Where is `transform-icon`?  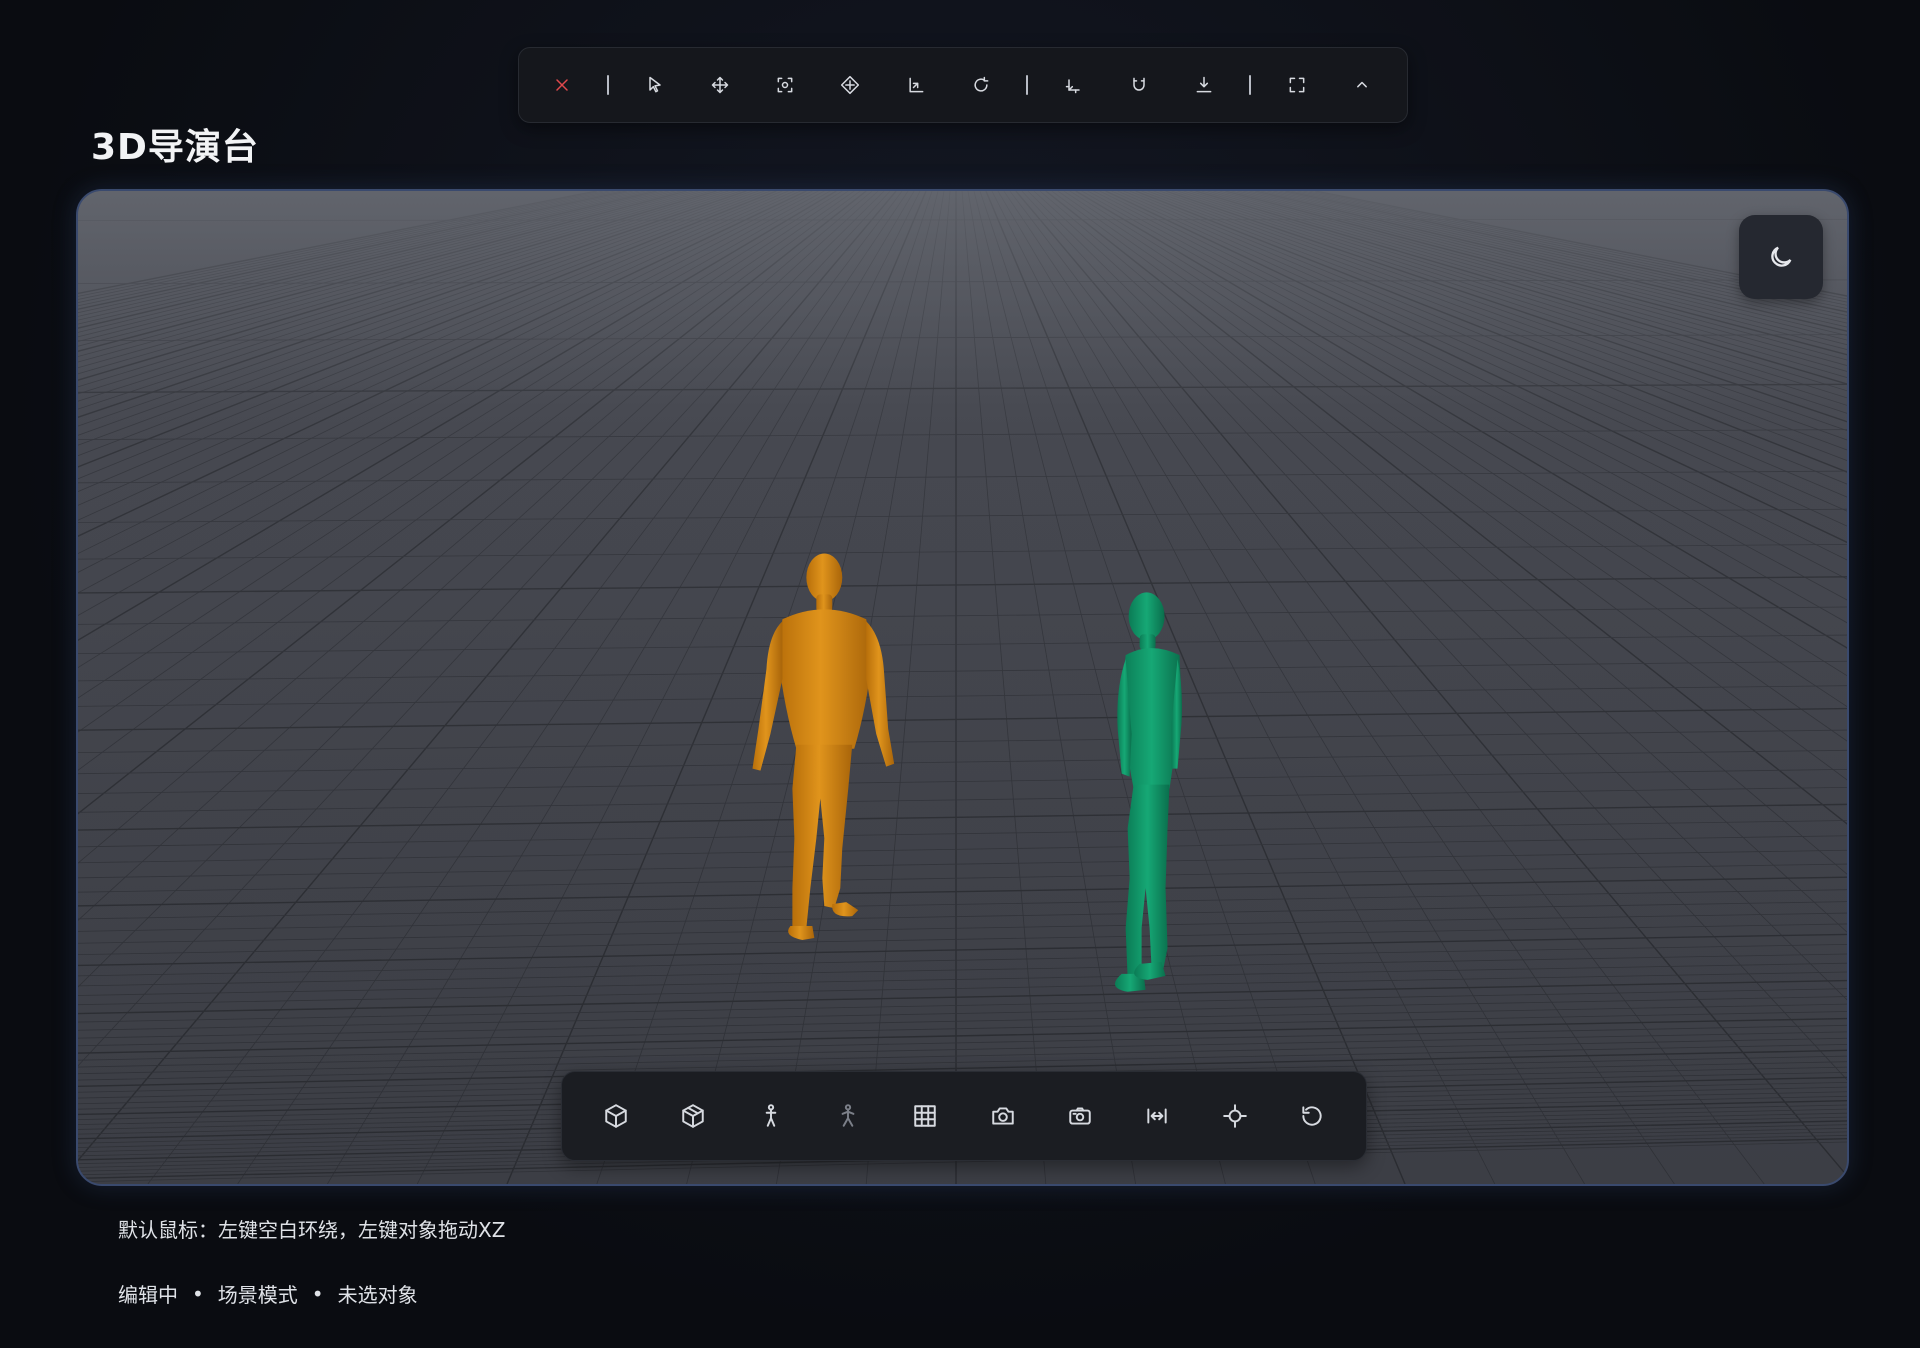 transform-icon is located at coordinates (850, 85).